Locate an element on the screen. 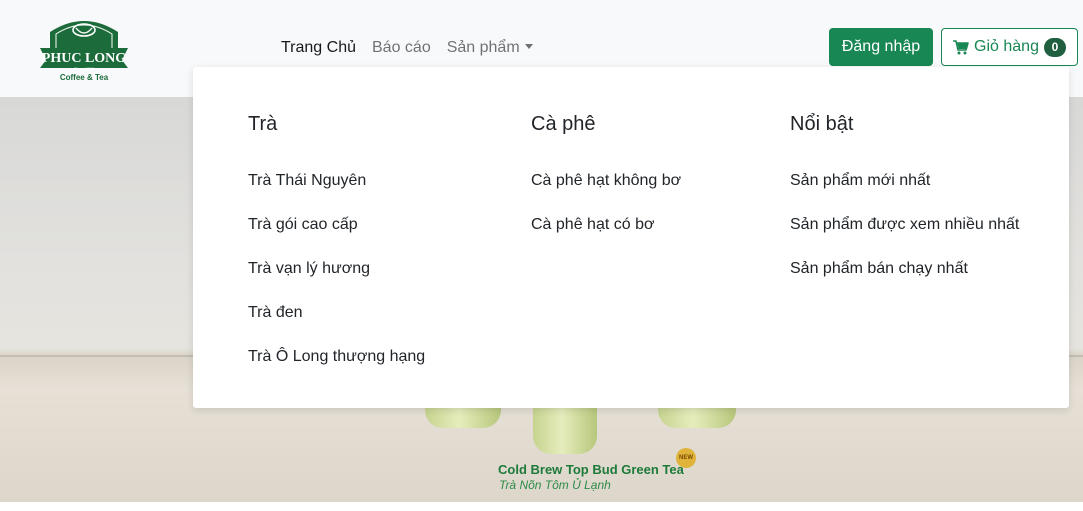  menu-heading-tea: Trà is located at coordinates (263, 124).